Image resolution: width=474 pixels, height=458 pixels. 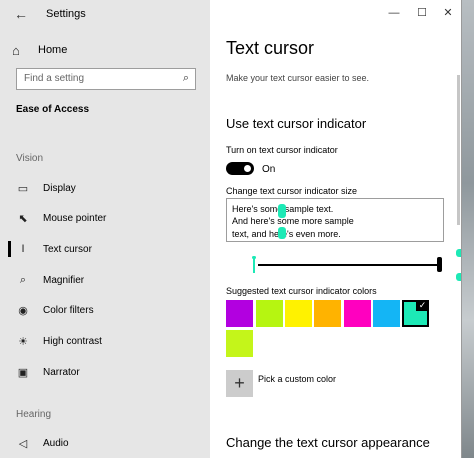 What do you see at coordinates (23, 372) in the screenshot?
I see `narrator-icon: ▣` at bounding box center [23, 372].